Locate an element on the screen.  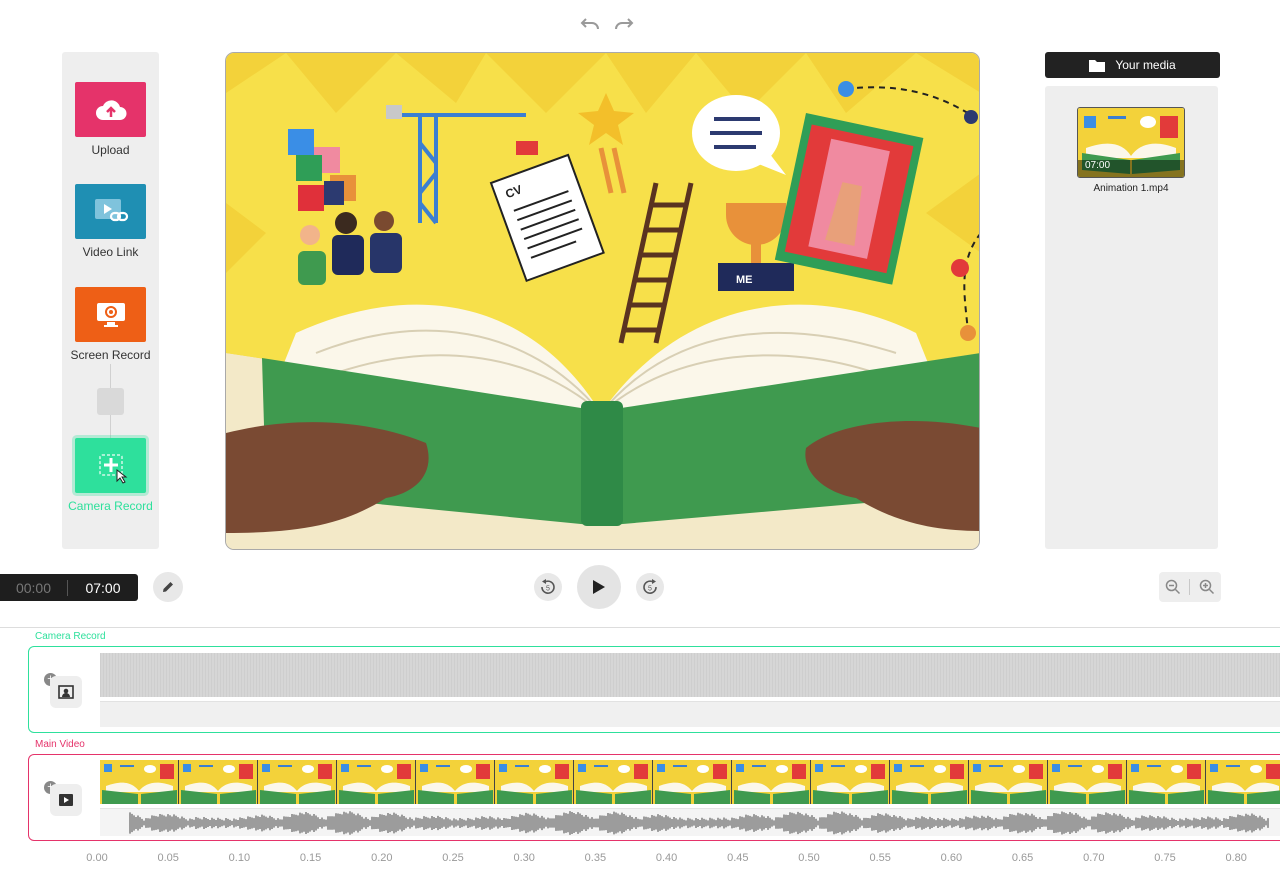
cloud-upload-icon is located at coordinates (110, 109).